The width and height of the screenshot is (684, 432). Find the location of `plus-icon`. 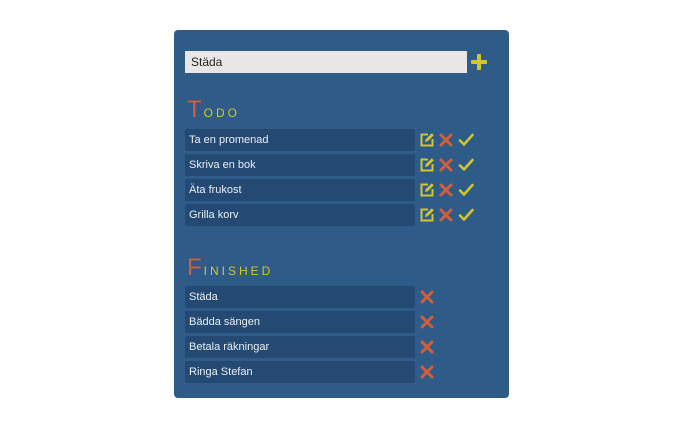

plus-icon is located at coordinates (479, 62).